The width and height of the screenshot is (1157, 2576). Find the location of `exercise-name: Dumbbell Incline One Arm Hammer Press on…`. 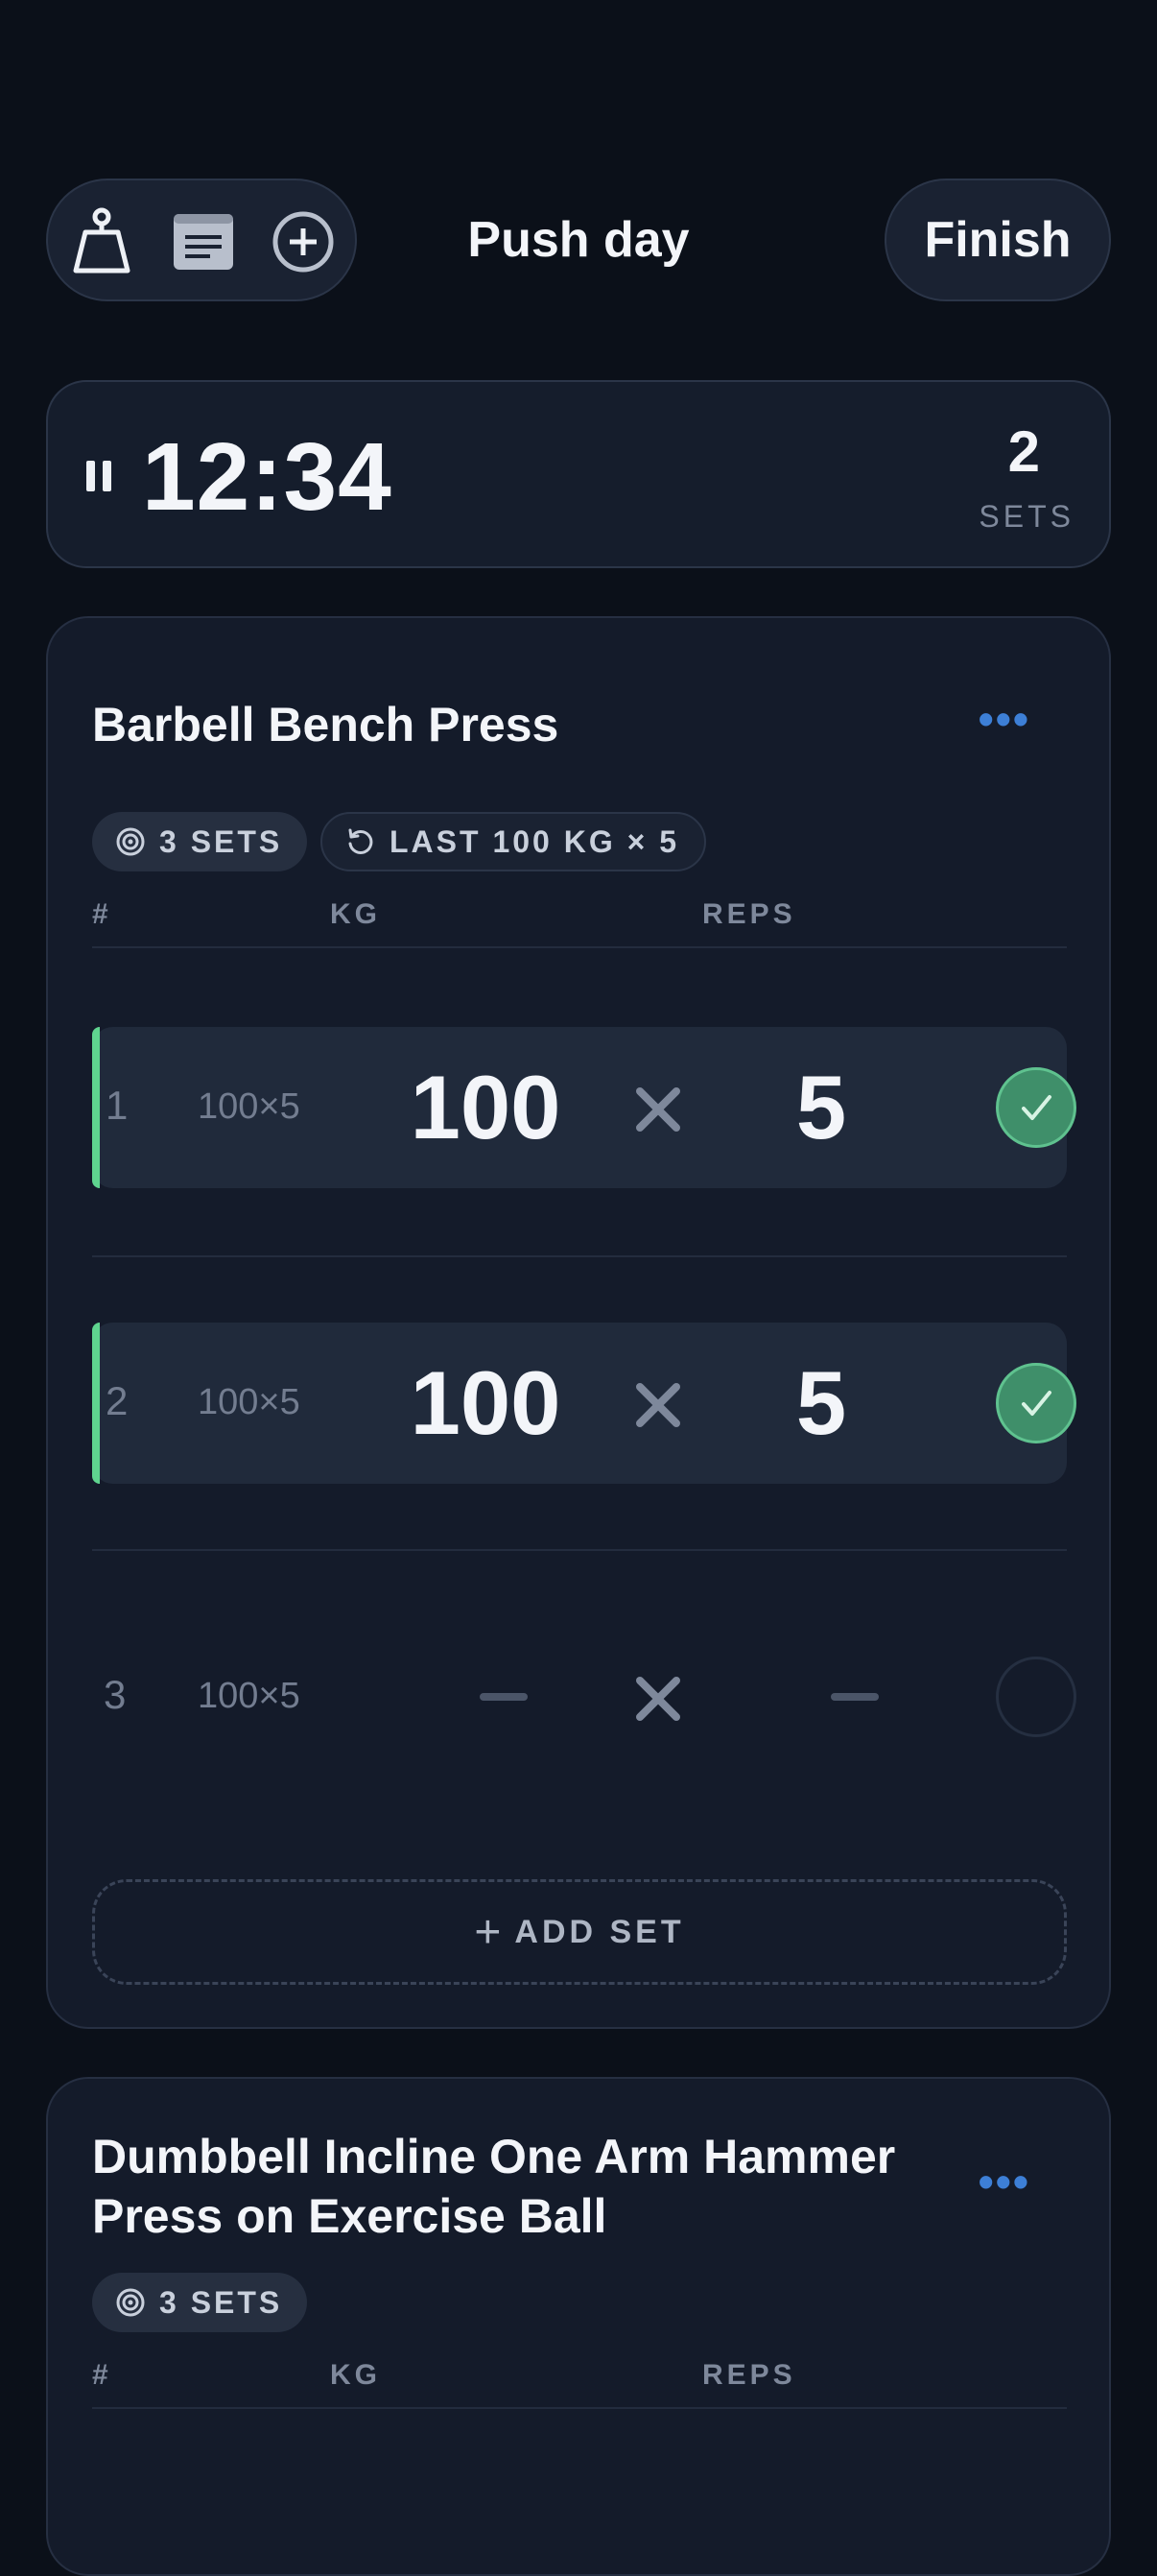

exercise-name: Dumbbell Incline One Arm Hammer Press on… is located at coordinates (494, 2186).